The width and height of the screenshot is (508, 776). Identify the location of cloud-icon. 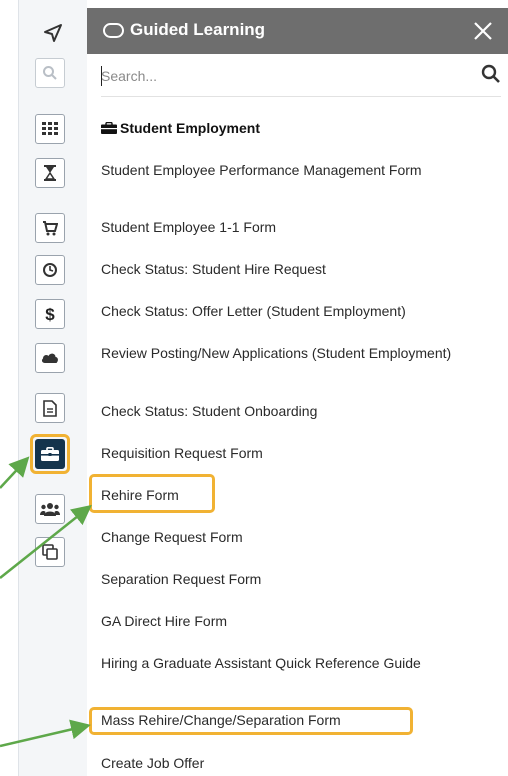
(50, 358).